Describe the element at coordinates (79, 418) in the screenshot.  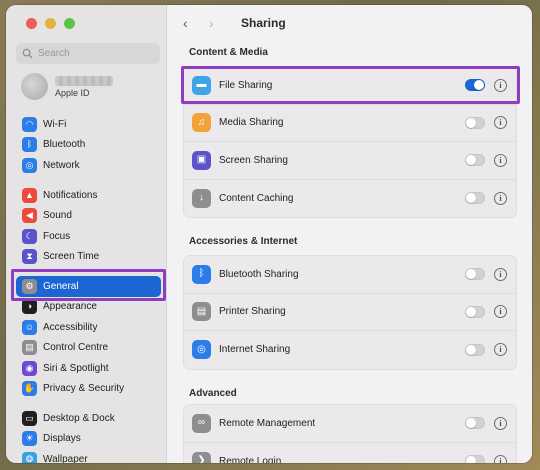
I see `sidebar-item-label: Desktop & Dock` at that location.